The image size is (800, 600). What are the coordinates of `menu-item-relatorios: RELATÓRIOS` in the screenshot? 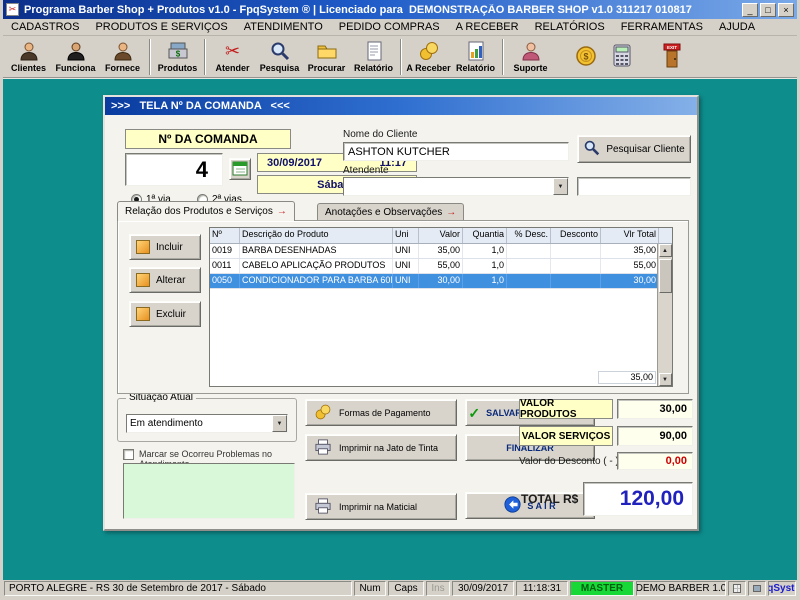 It's located at (570, 27).